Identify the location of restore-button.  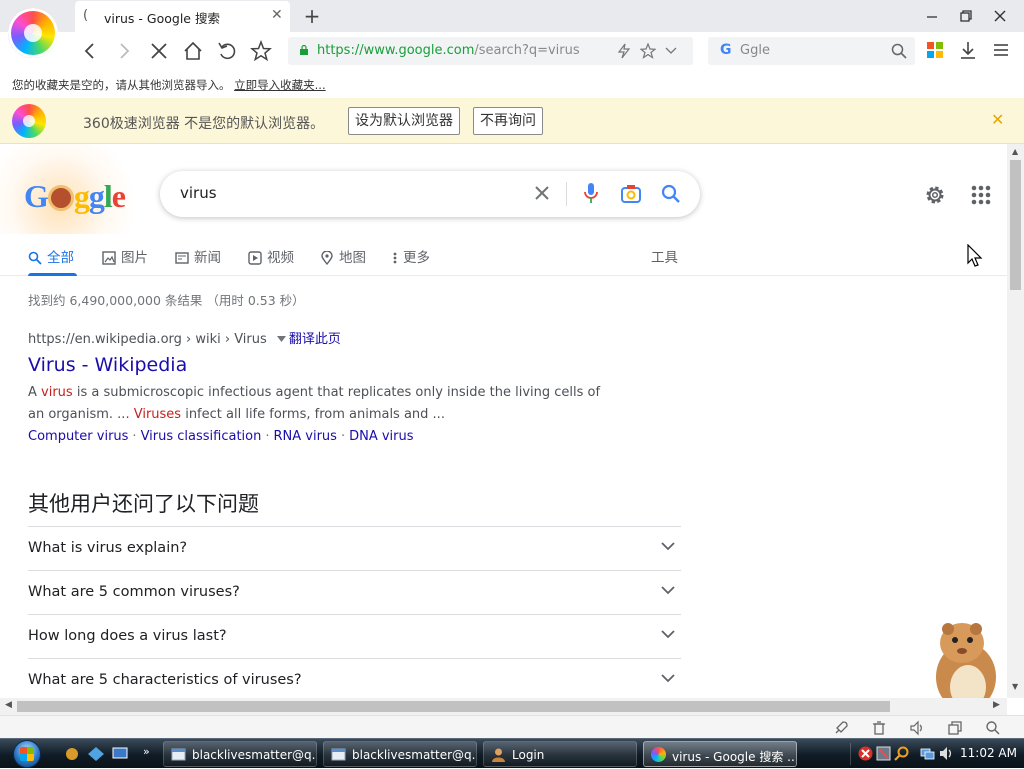
(966, 16).